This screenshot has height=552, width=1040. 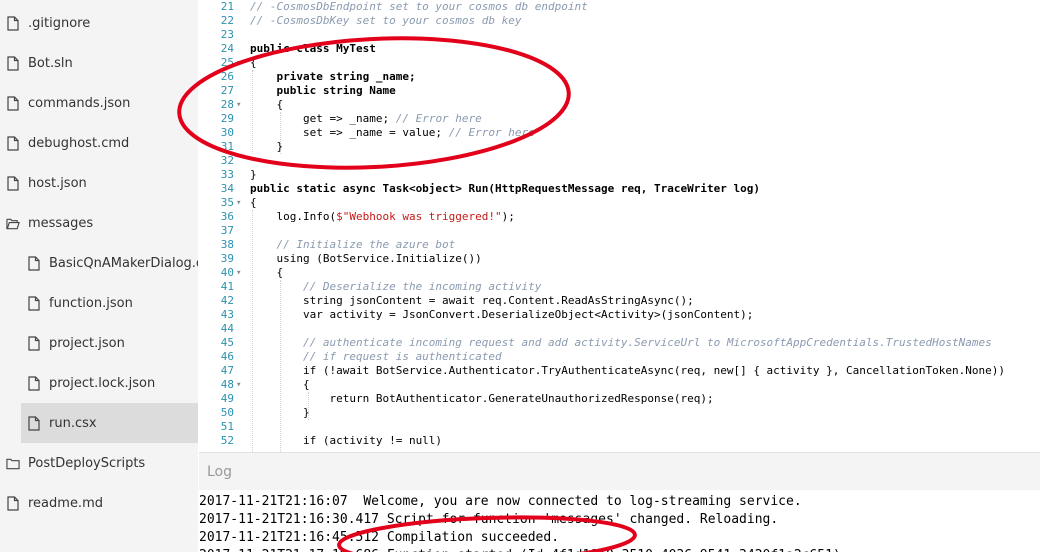 I want to click on tree-item-messages: messages, so click(x=99, y=223).